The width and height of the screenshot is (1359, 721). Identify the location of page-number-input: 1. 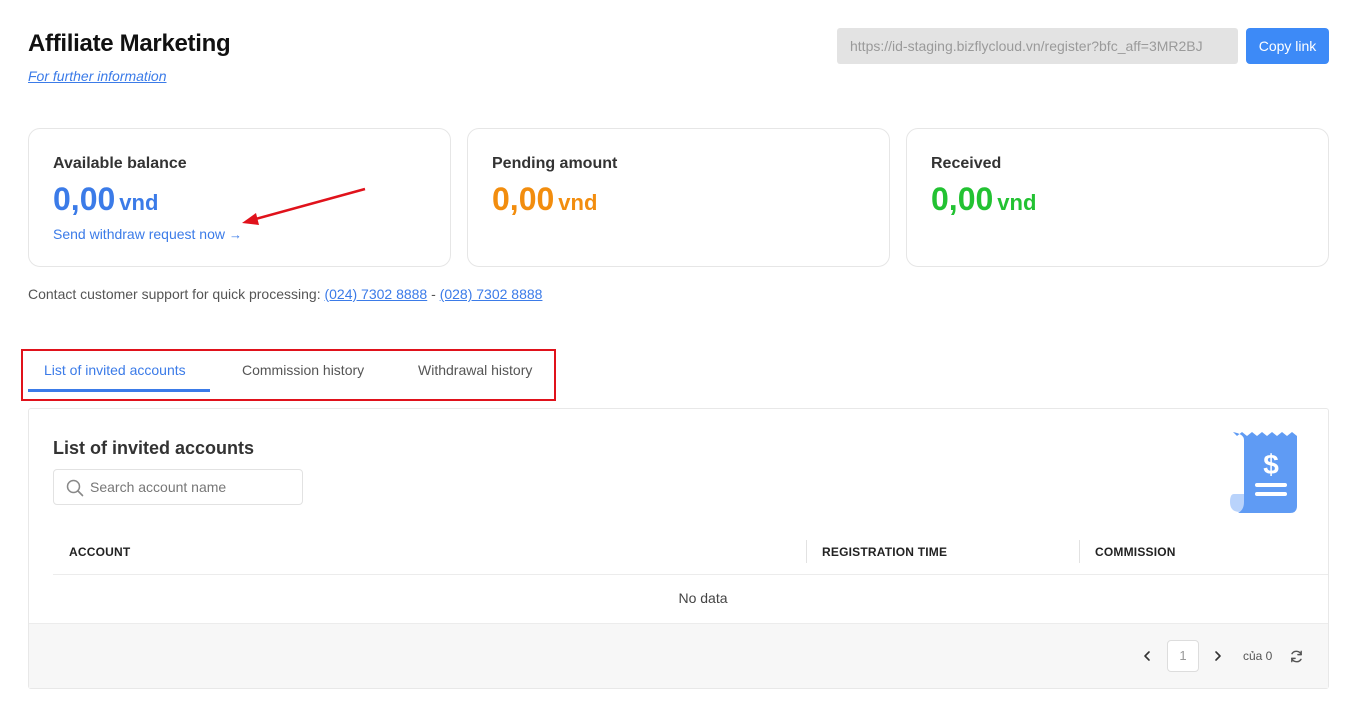
(1183, 656).